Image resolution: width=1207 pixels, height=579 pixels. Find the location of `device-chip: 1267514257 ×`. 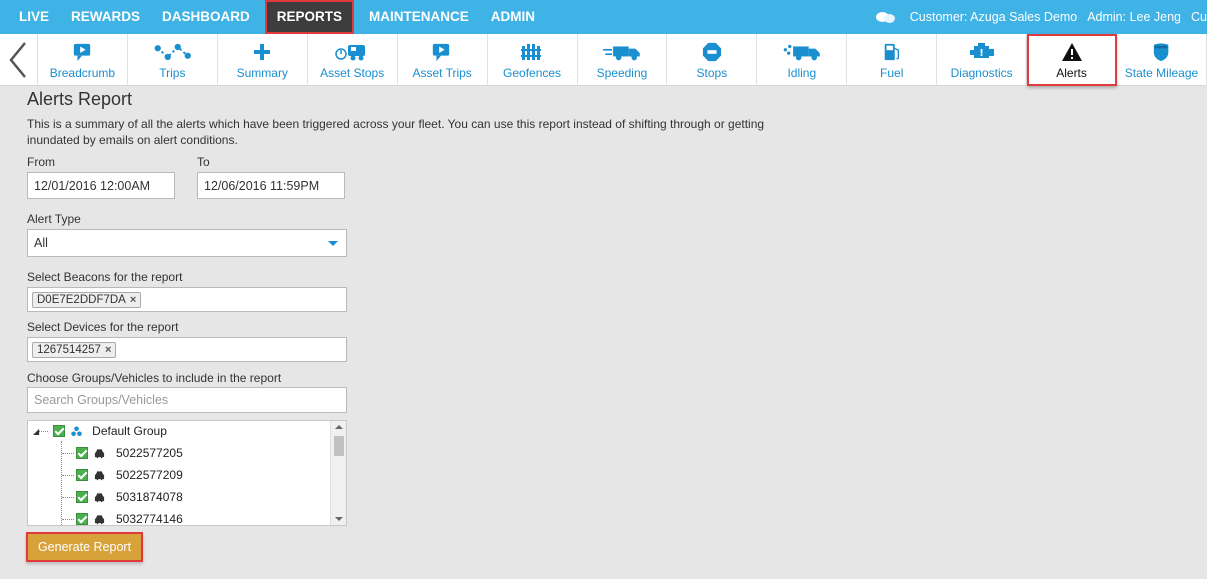

device-chip: 1267514257 × is located at coordinates (74, 349).